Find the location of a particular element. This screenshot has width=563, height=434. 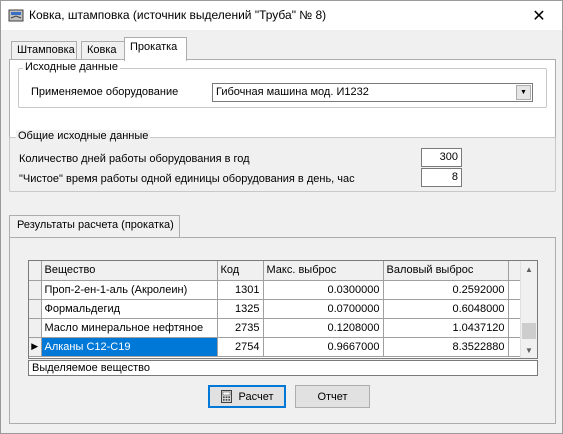

table-row: Формальдегид 1325 0.0700000 0.6048000 is located at coordinates (276, 309).